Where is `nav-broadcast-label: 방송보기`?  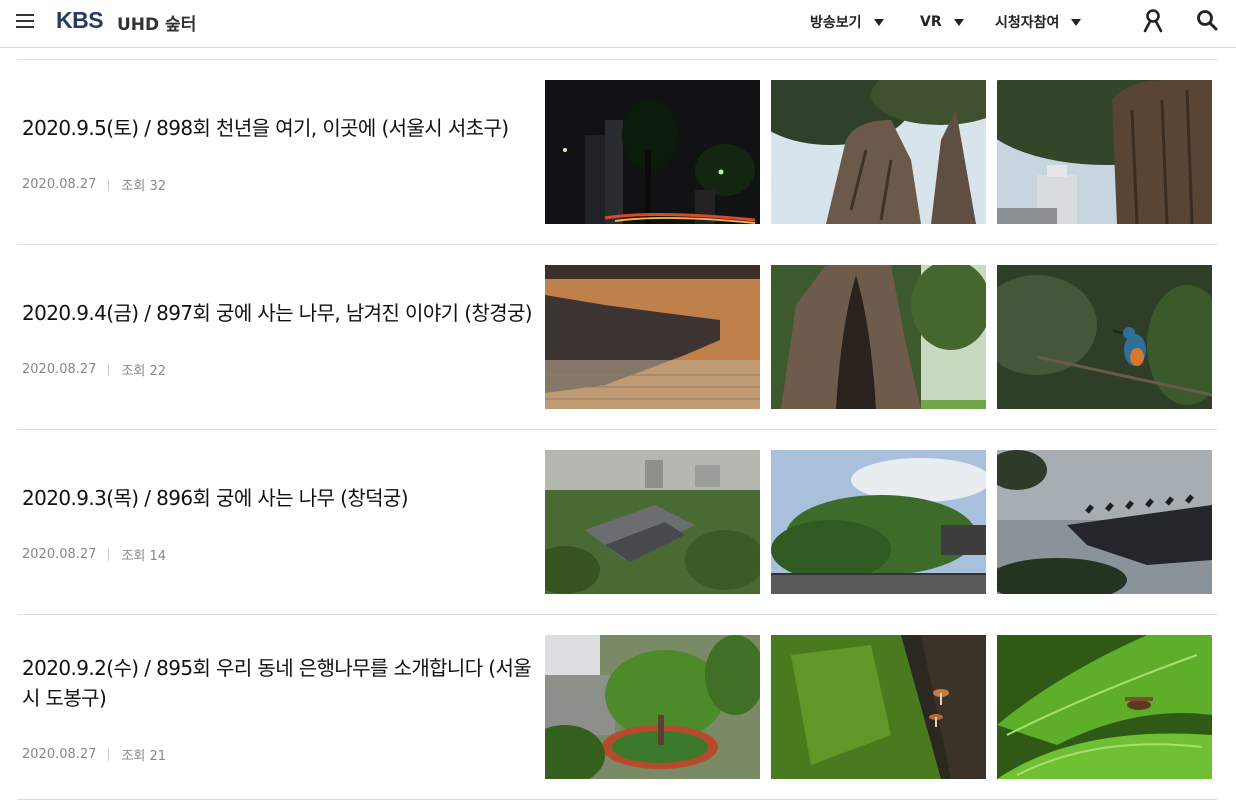
nav-broadcast-label: 방송보기 is located at coordinates (836, 23).